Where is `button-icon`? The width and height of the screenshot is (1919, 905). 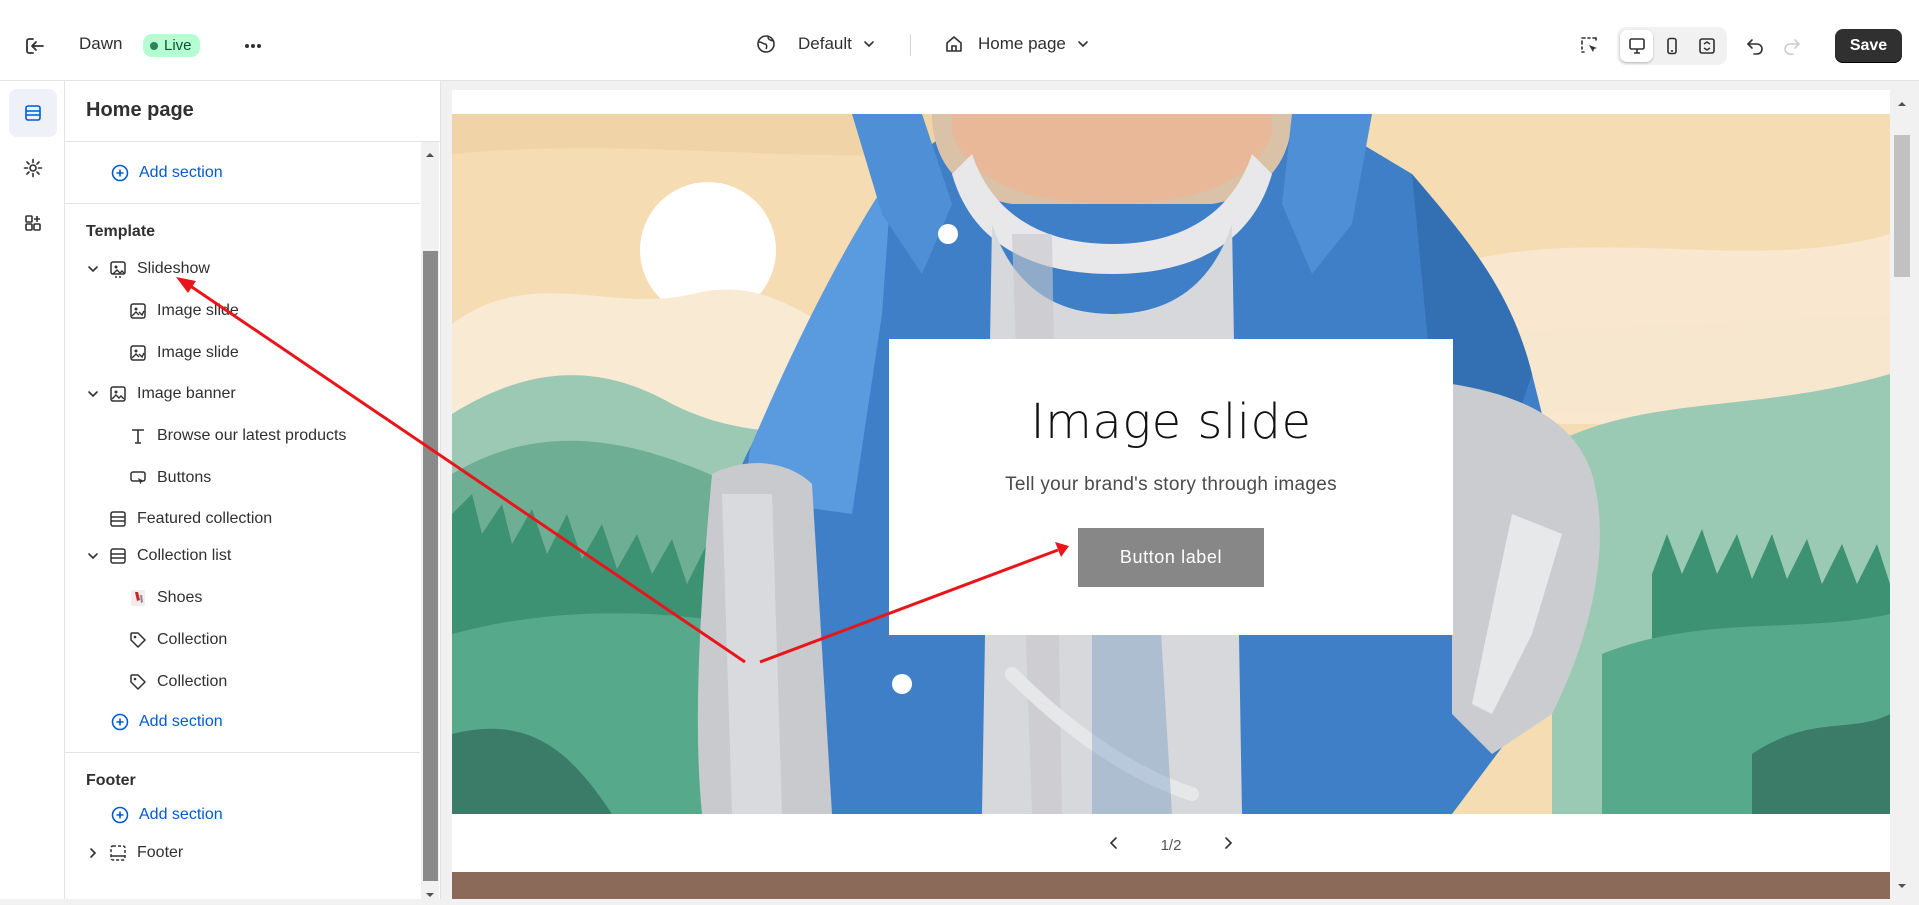
button-icon is located at coordinates (138, 478).